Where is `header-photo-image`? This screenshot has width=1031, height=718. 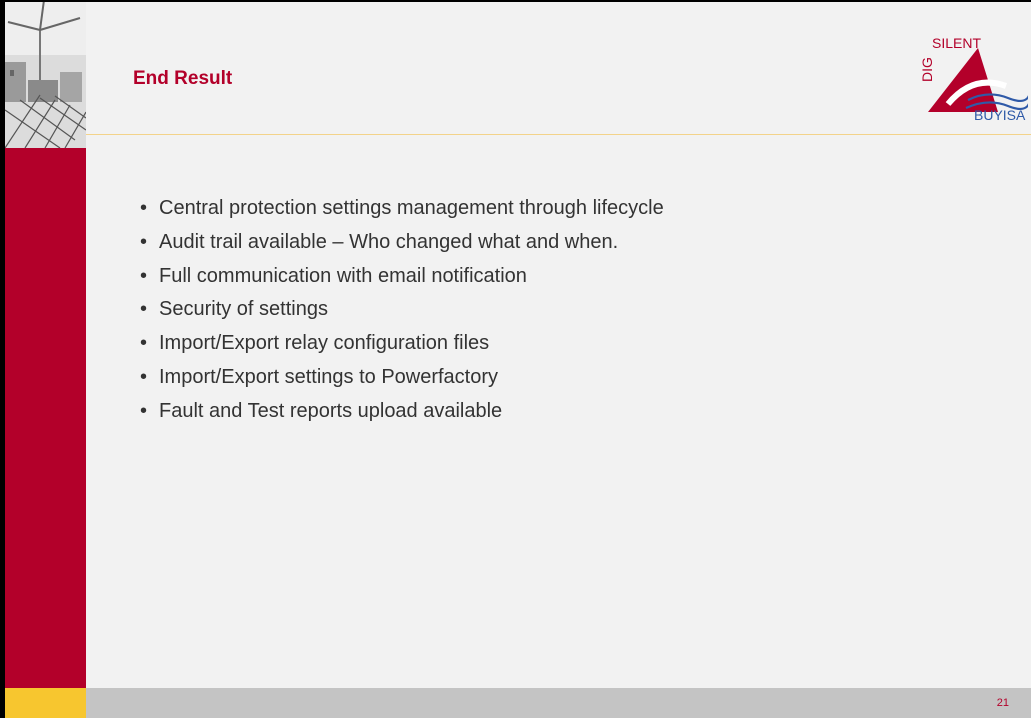
header-photo-image is located at coordinates (43, 74).